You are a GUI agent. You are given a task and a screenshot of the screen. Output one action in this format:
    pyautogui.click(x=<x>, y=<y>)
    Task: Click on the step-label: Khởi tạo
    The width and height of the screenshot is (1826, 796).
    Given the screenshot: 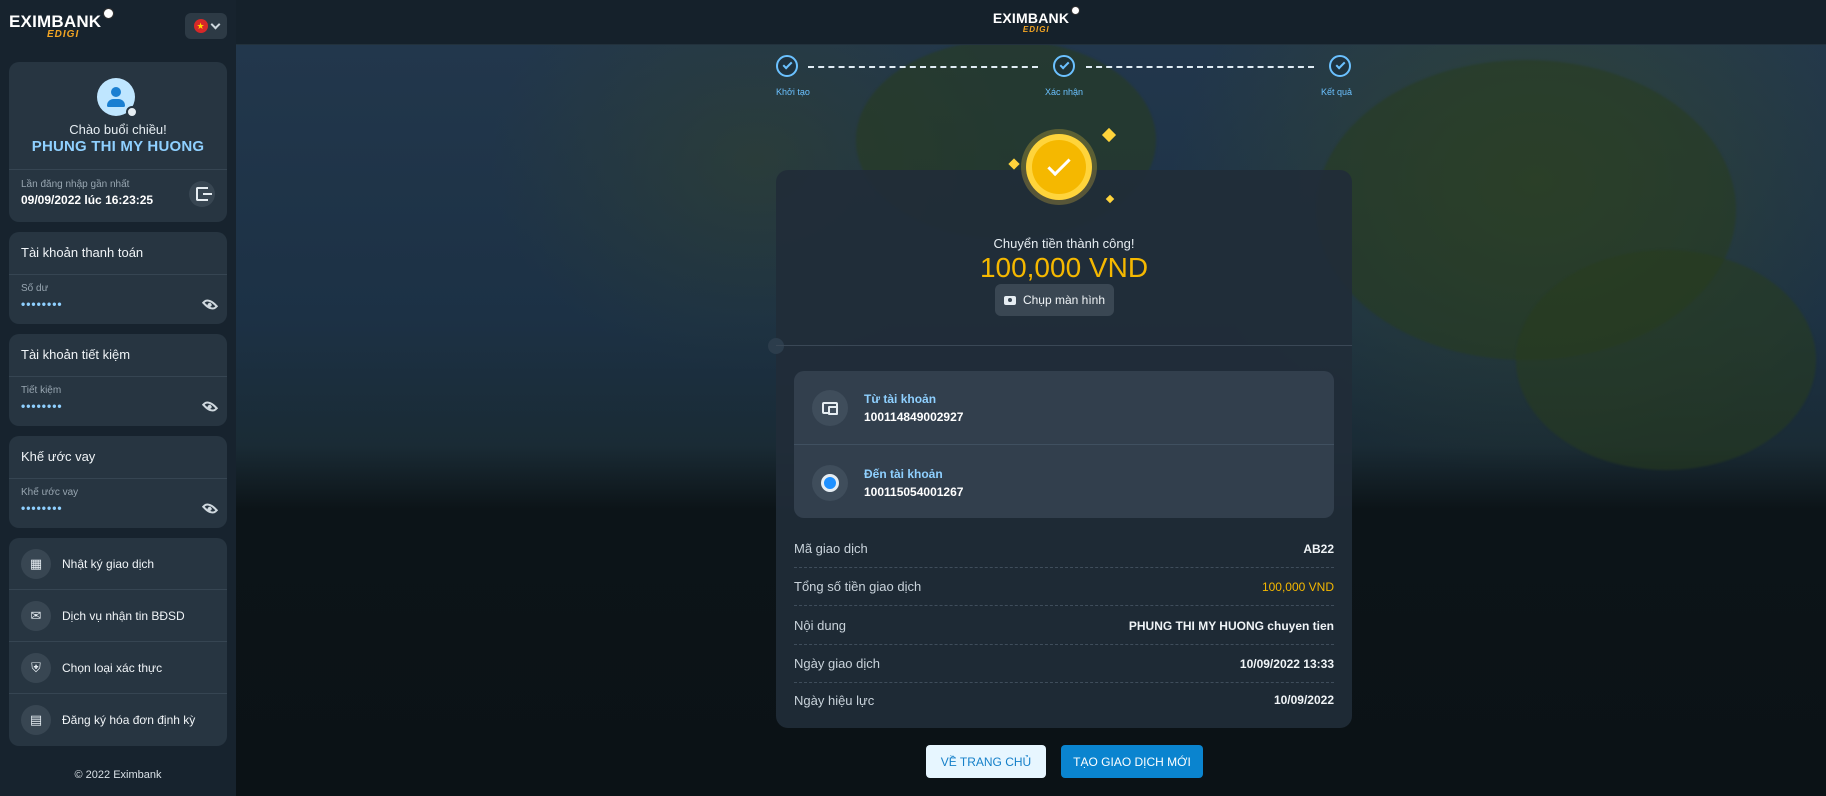 What is the action you would take?
    pyautogui.click(x=793, y=92)
    